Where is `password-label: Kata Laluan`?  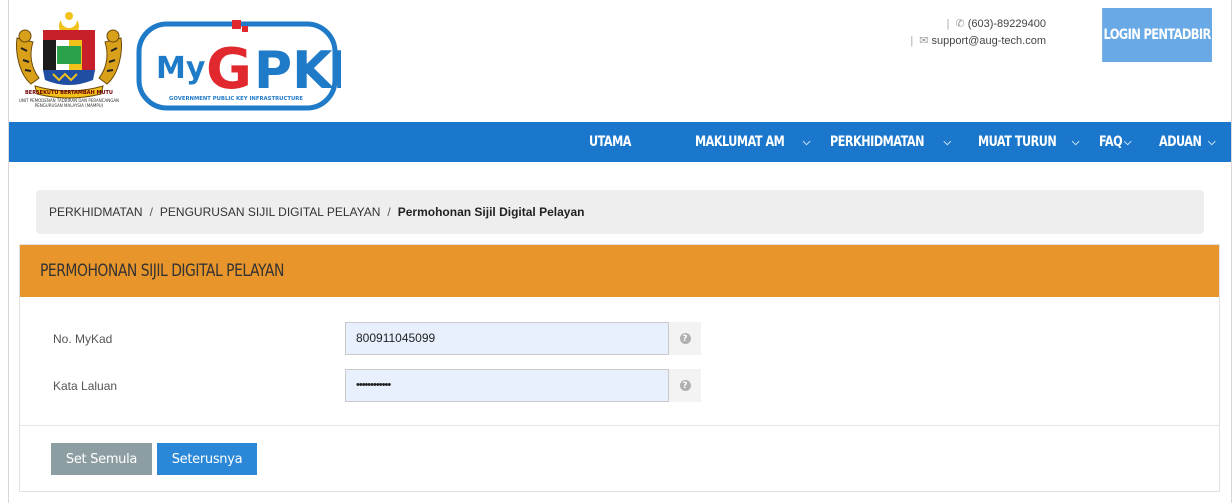 password-label: Kata Laluan is located at coordinates (85, 386).